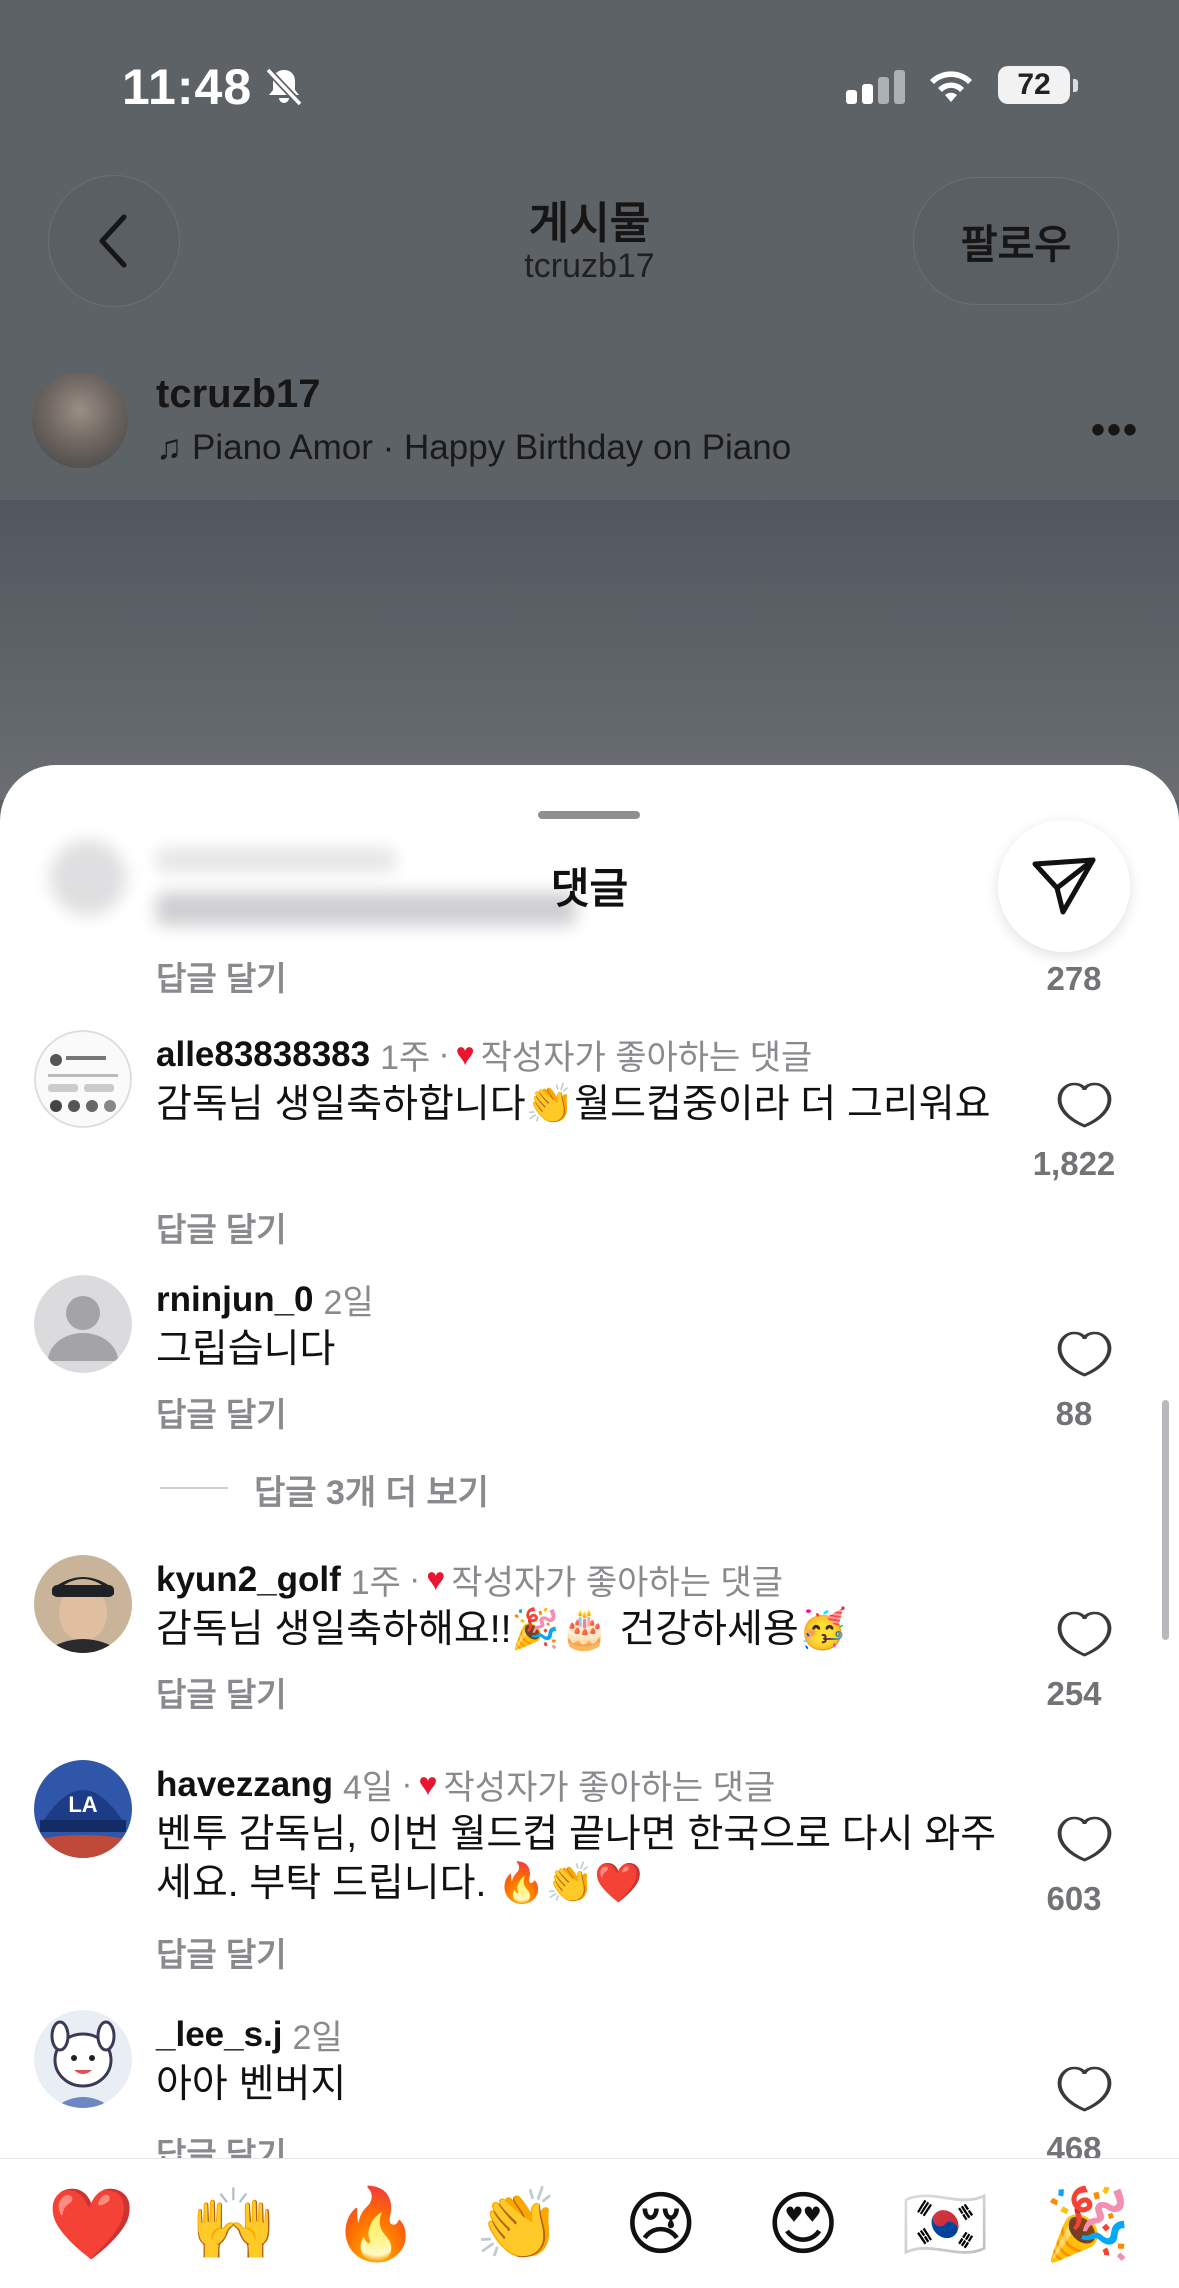  Describe the element at coordinates (1074, 1163) in the screenshot. I see `like-count: 1,822` at that location.